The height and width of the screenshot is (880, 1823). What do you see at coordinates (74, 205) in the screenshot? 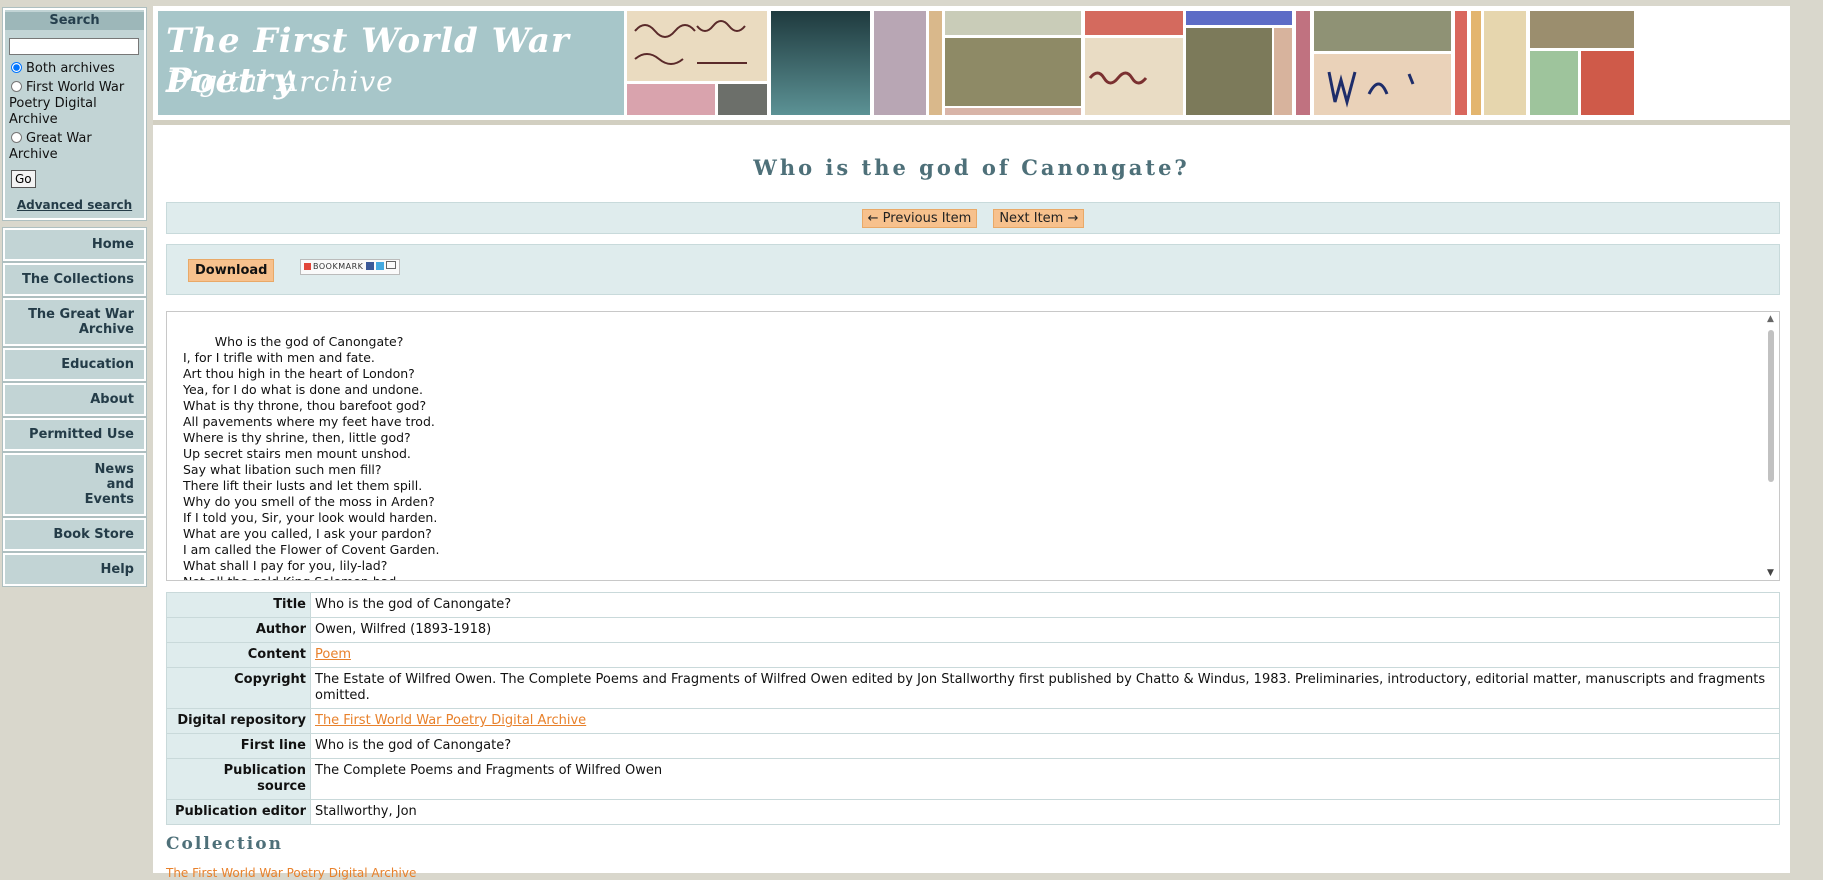
I see `advanced-search-link: Advanced search` at bounding box center [74, 205].